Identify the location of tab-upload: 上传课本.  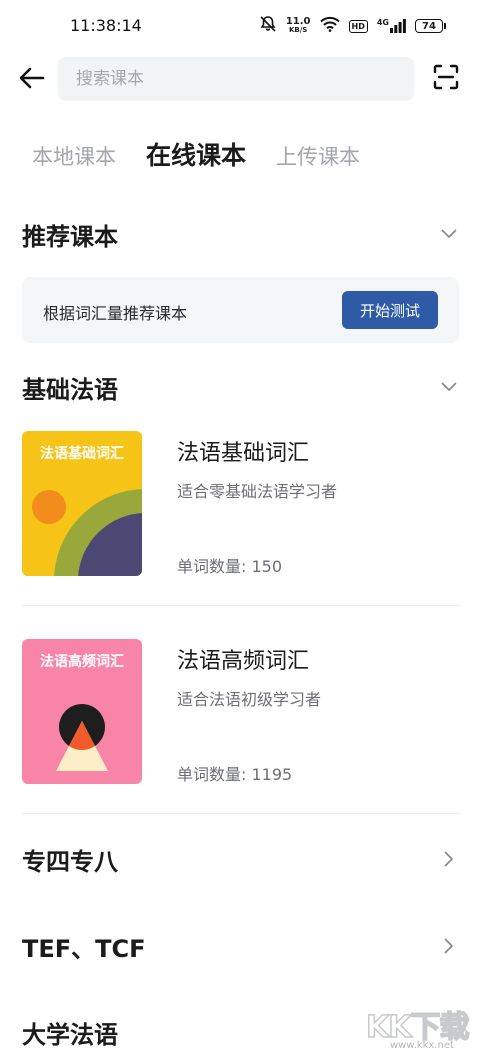
(318, 156).